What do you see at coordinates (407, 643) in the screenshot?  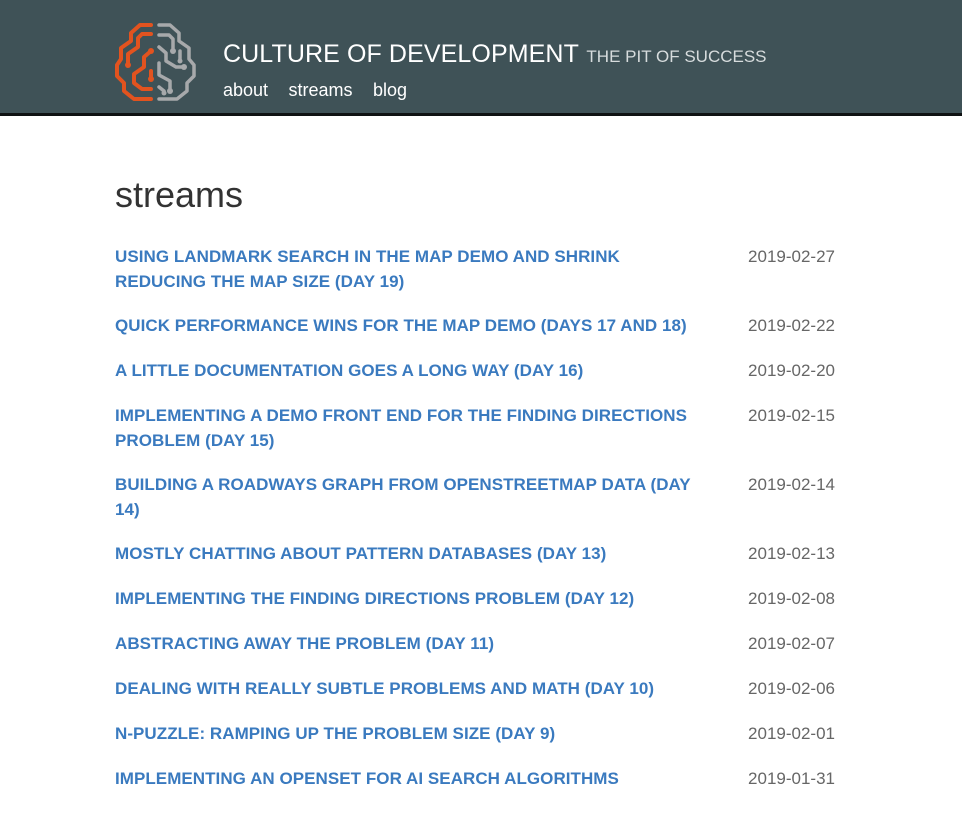 I see `post-title-link: Abstracting Away the Problem (Day 11)` at bounding box center [407, 643].